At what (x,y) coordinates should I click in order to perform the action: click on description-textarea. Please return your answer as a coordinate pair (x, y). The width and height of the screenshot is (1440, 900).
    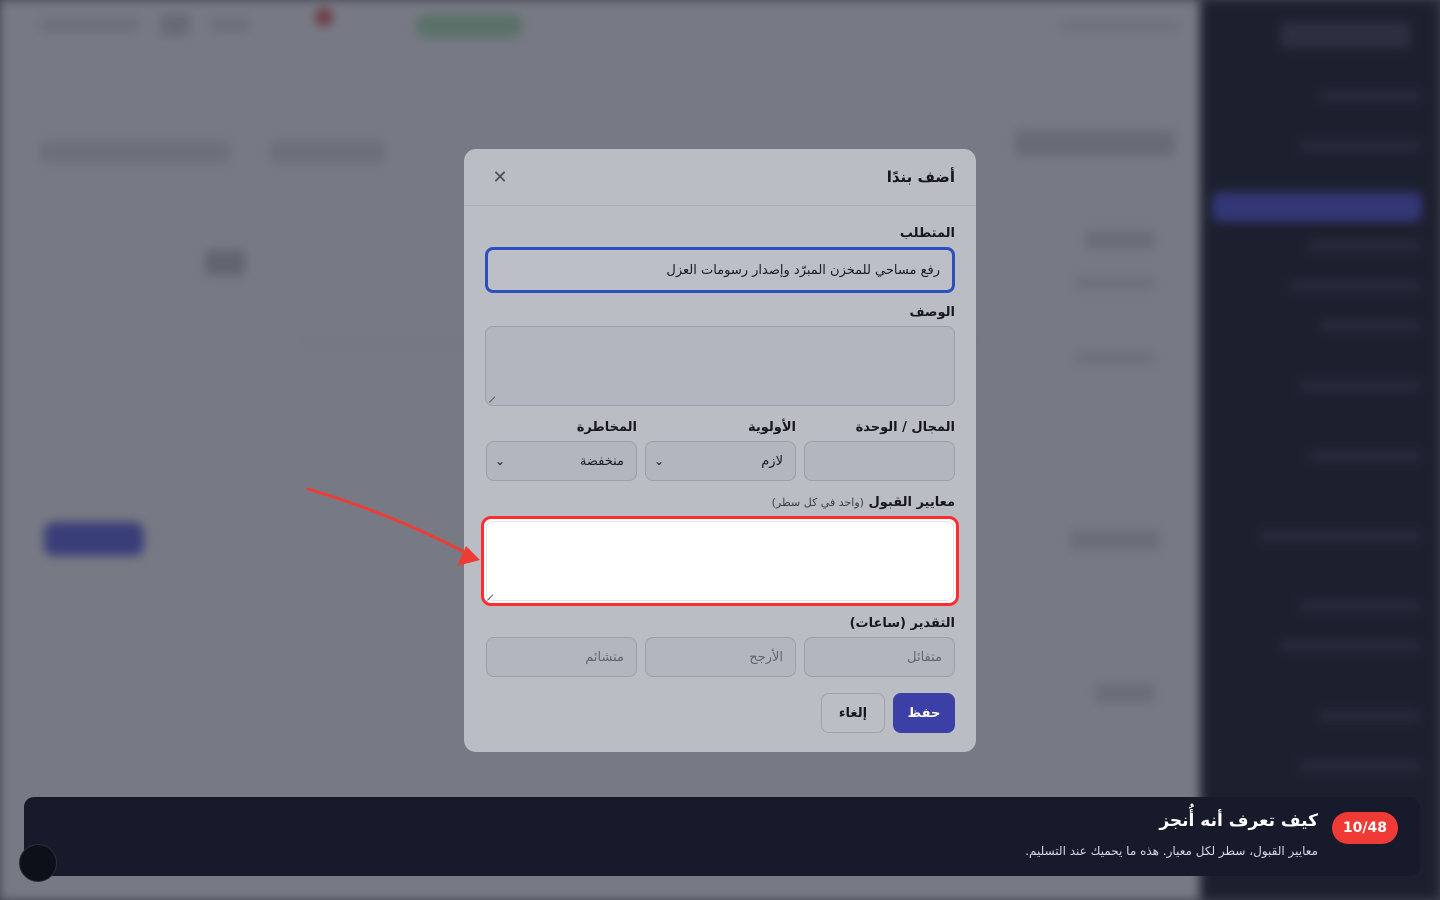
    Looking at the image, I should click on (720, 367).